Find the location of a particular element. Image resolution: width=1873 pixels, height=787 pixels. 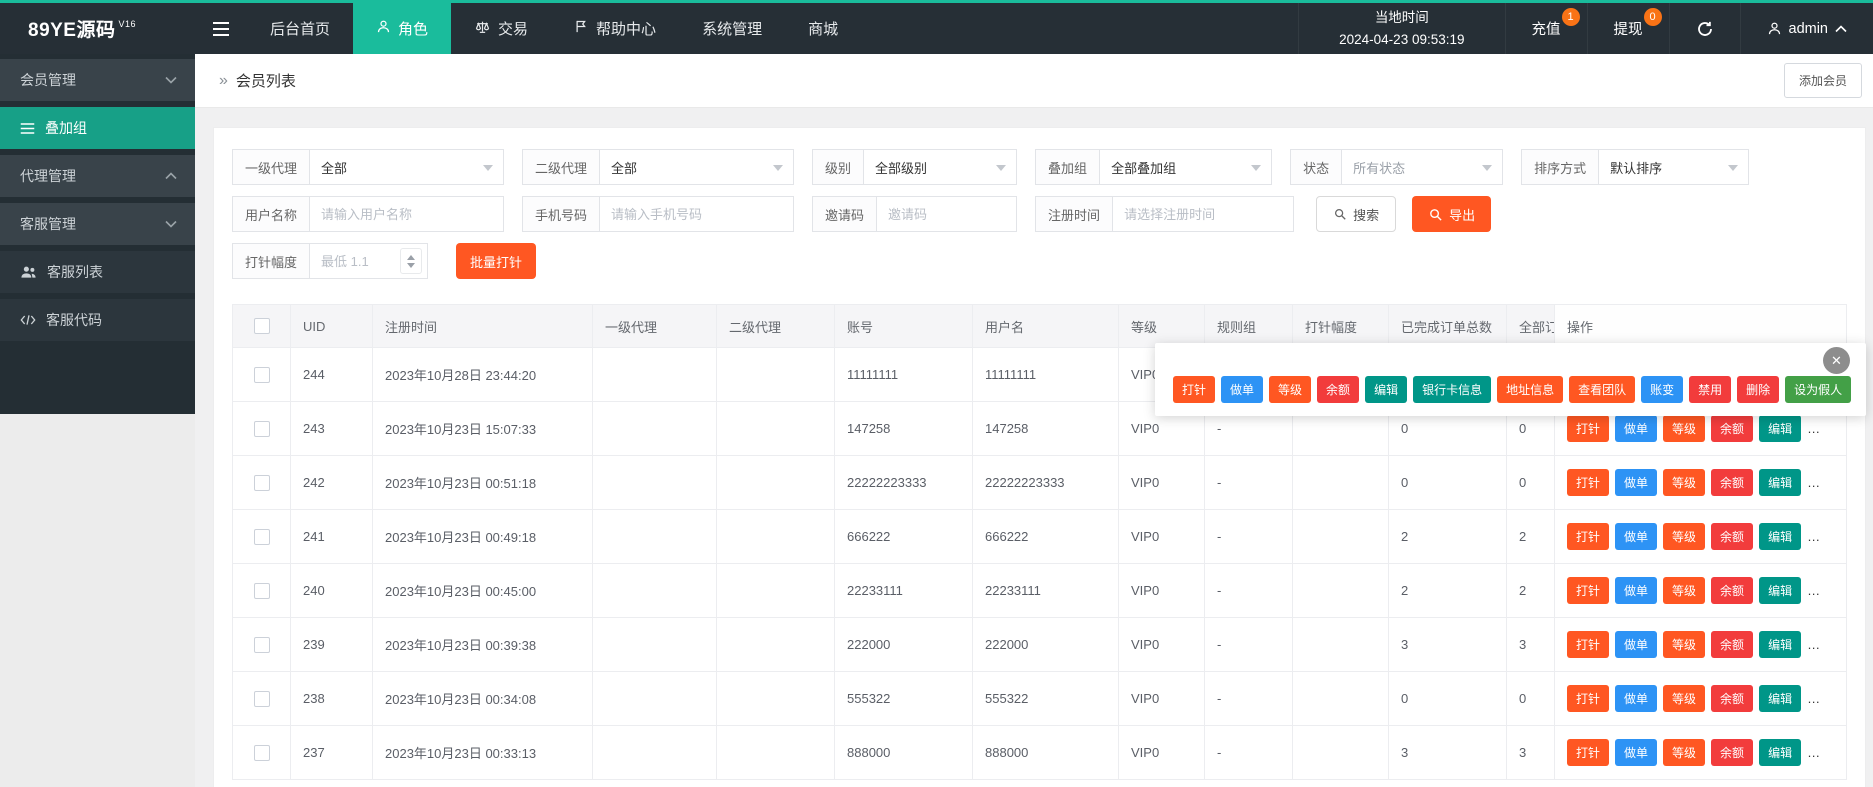

stepper-up-icon is located at coordinates (411, 257).